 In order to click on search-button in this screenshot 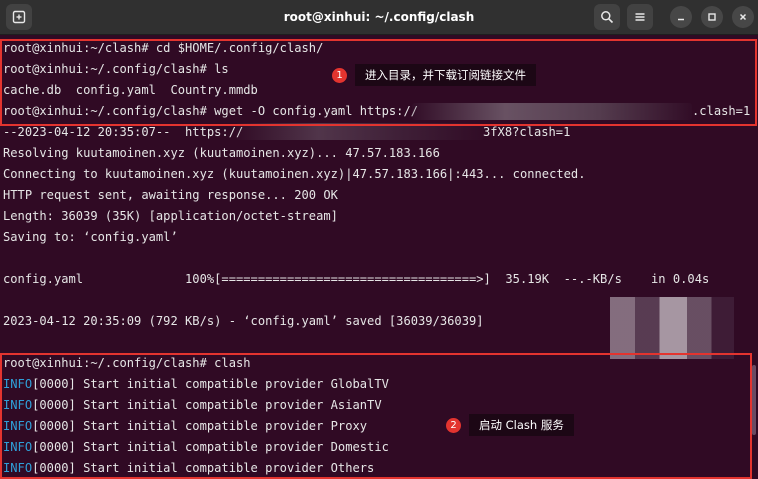, I will do `click(607, 17)`.